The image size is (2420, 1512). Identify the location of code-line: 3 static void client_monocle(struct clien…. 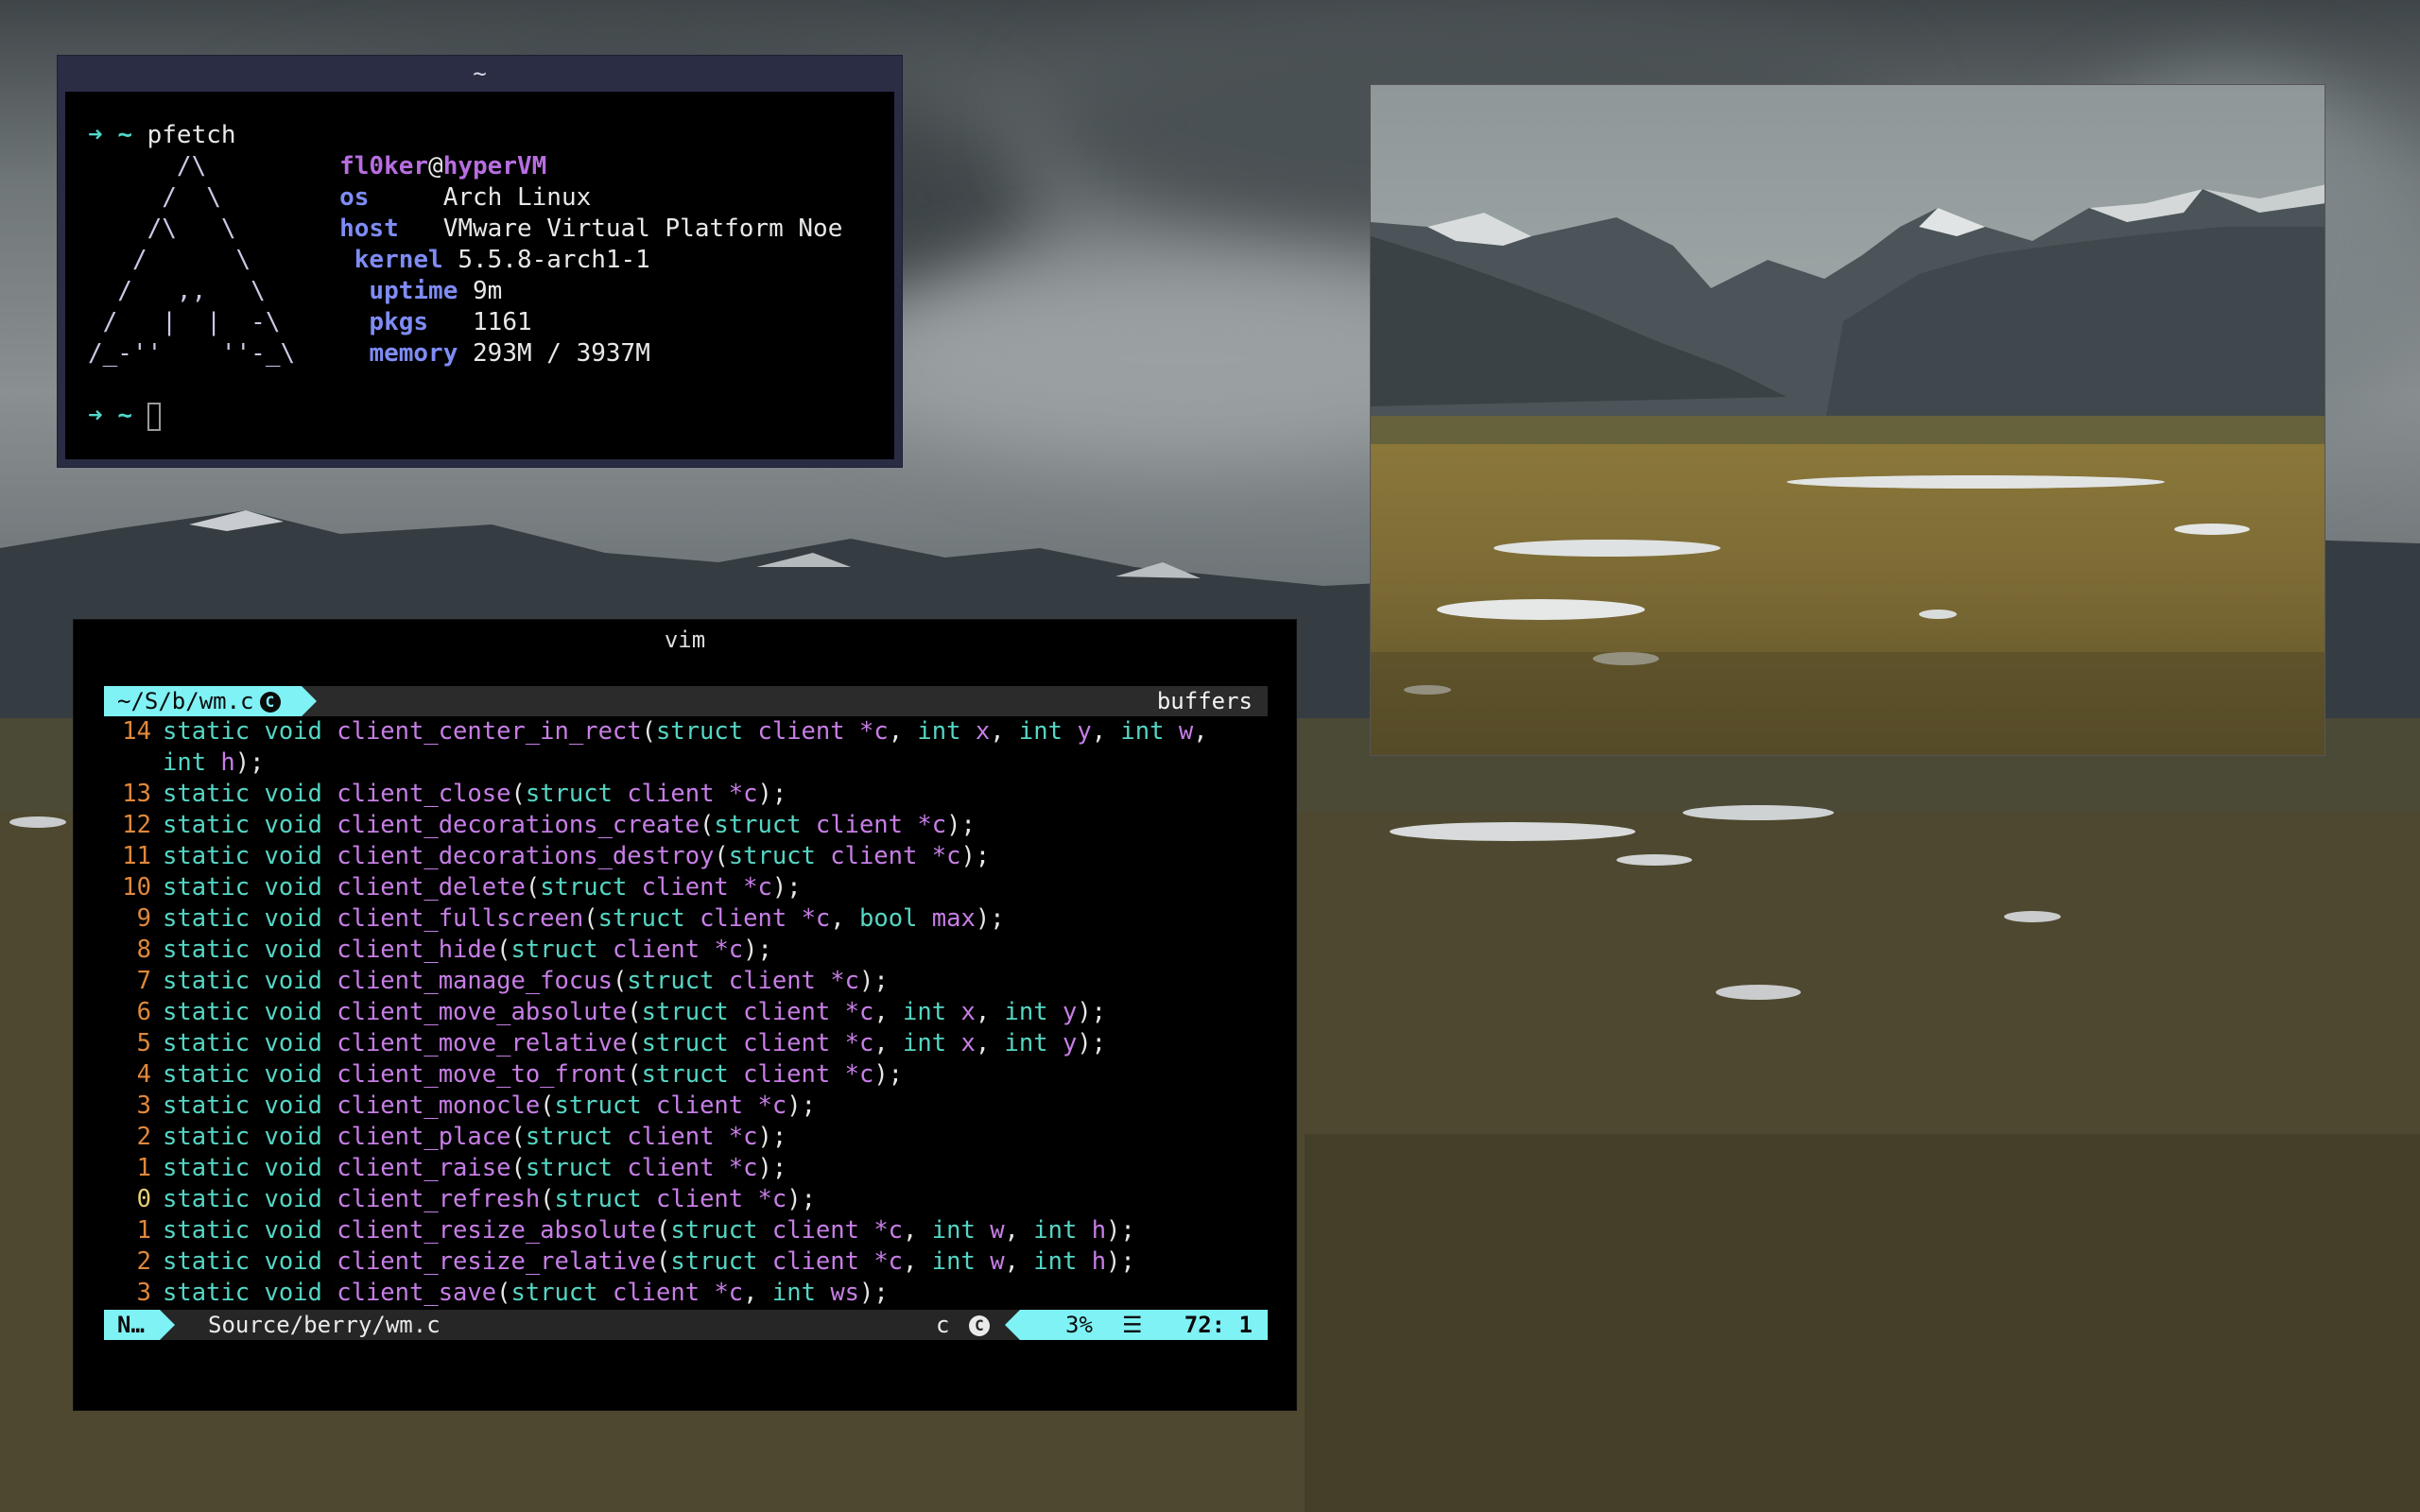
(686, 1106).